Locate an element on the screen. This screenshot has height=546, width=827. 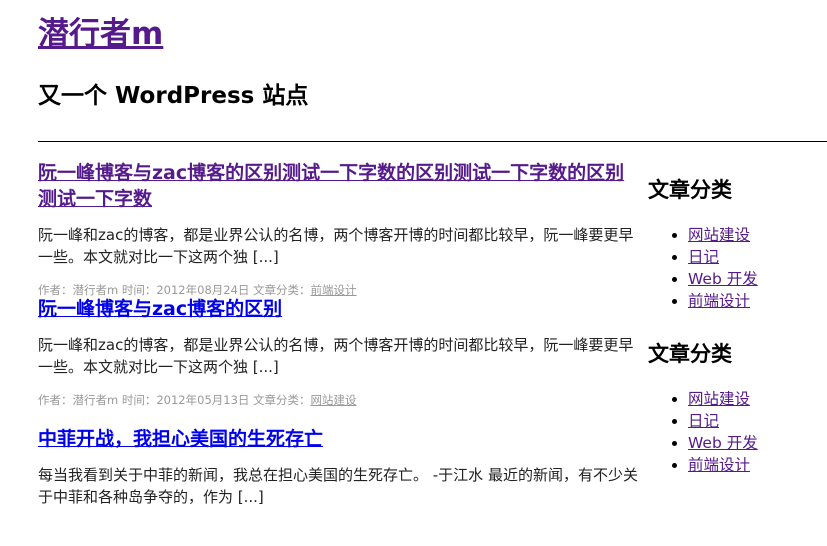
site-description: 又一个 WordPress 站点 is located at coordinates (173, 96).